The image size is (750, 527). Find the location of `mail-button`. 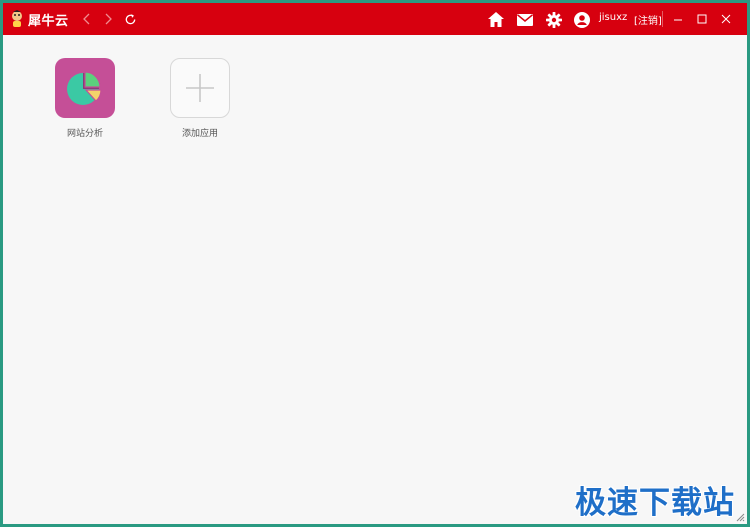

mail-button is located at coordinates (524, 19).